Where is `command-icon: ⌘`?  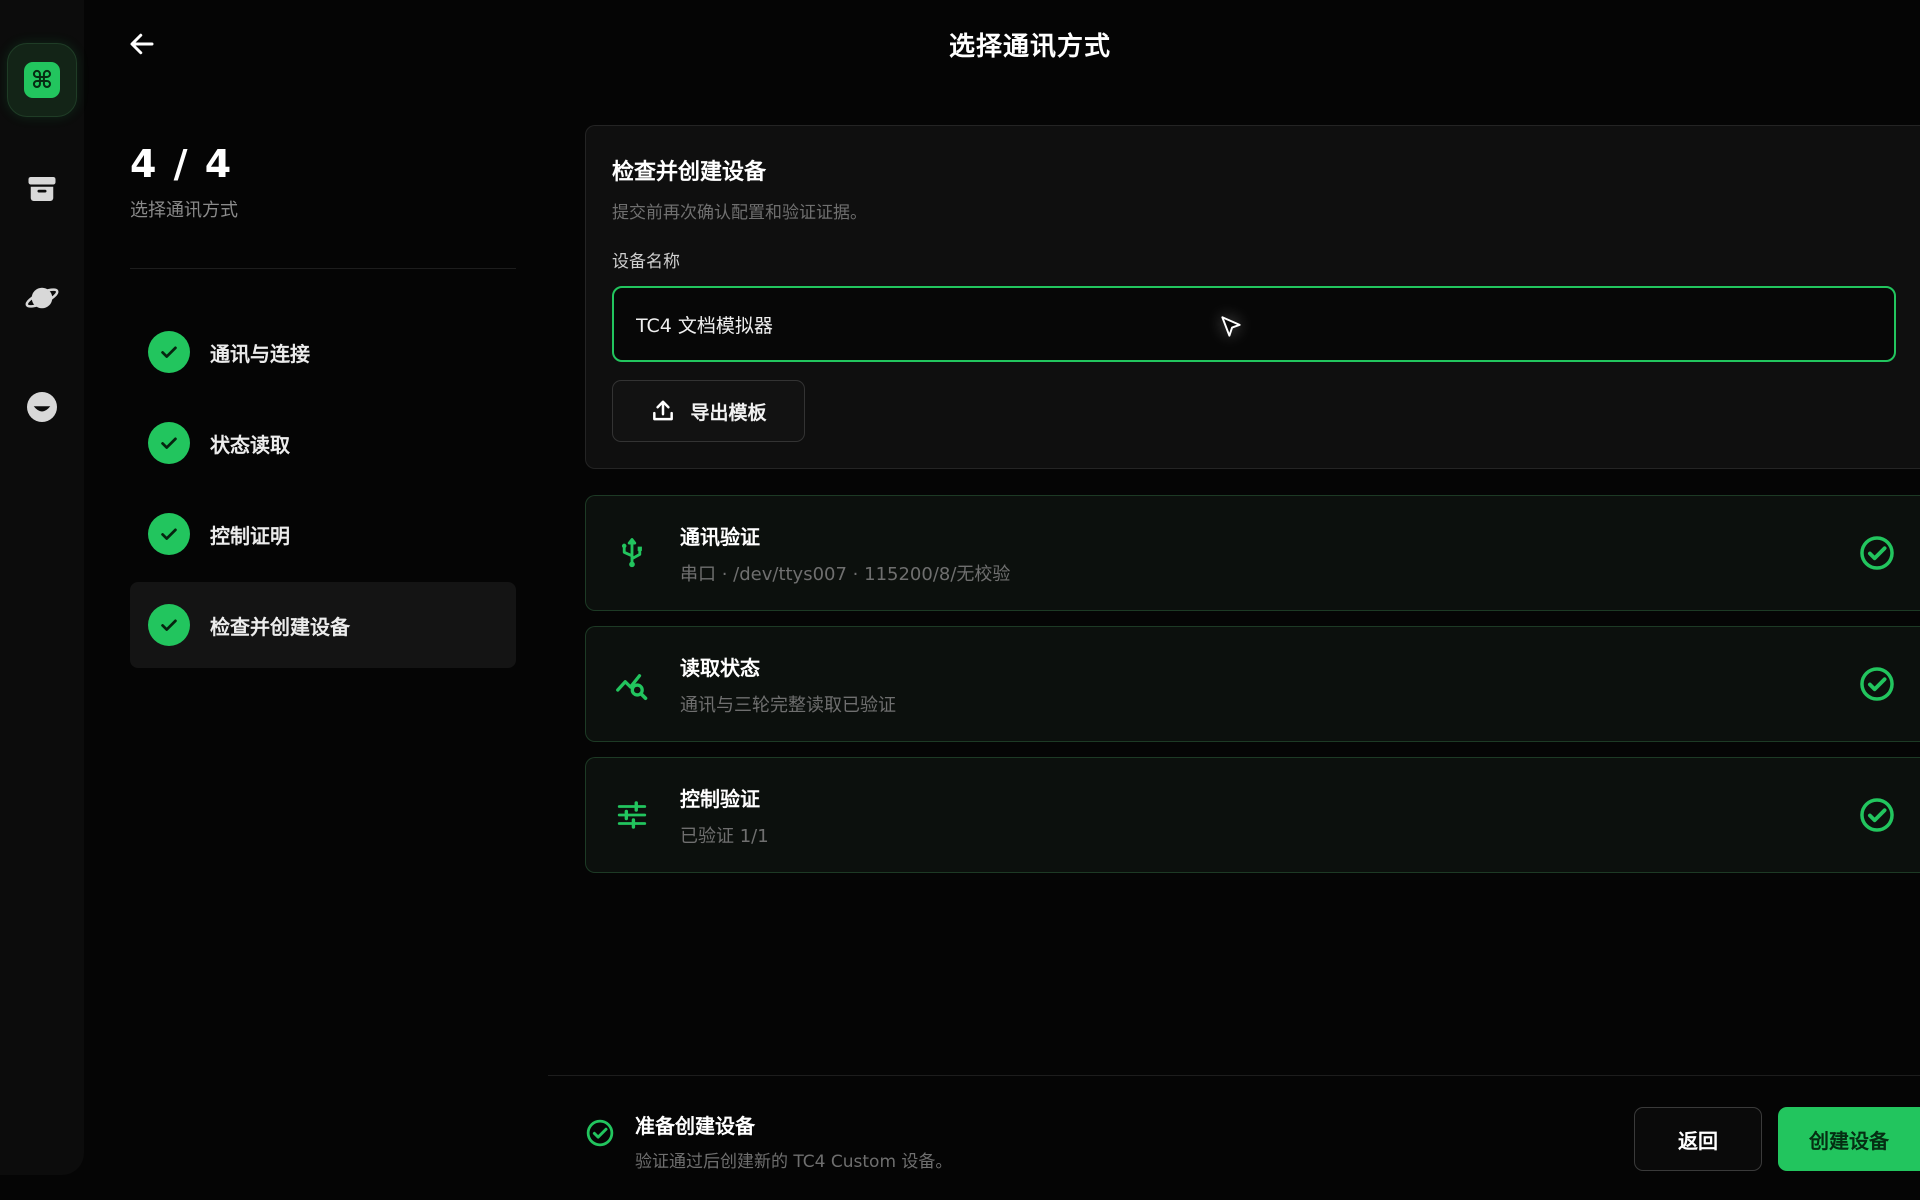
command-icon: ⌘ is located at coordinates (42, 80).